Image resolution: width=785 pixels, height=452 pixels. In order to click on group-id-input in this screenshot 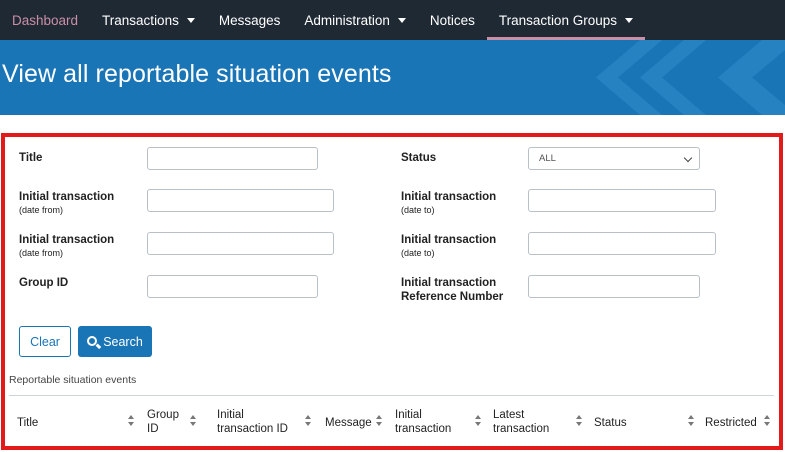, I will do `click(232, 286)`.